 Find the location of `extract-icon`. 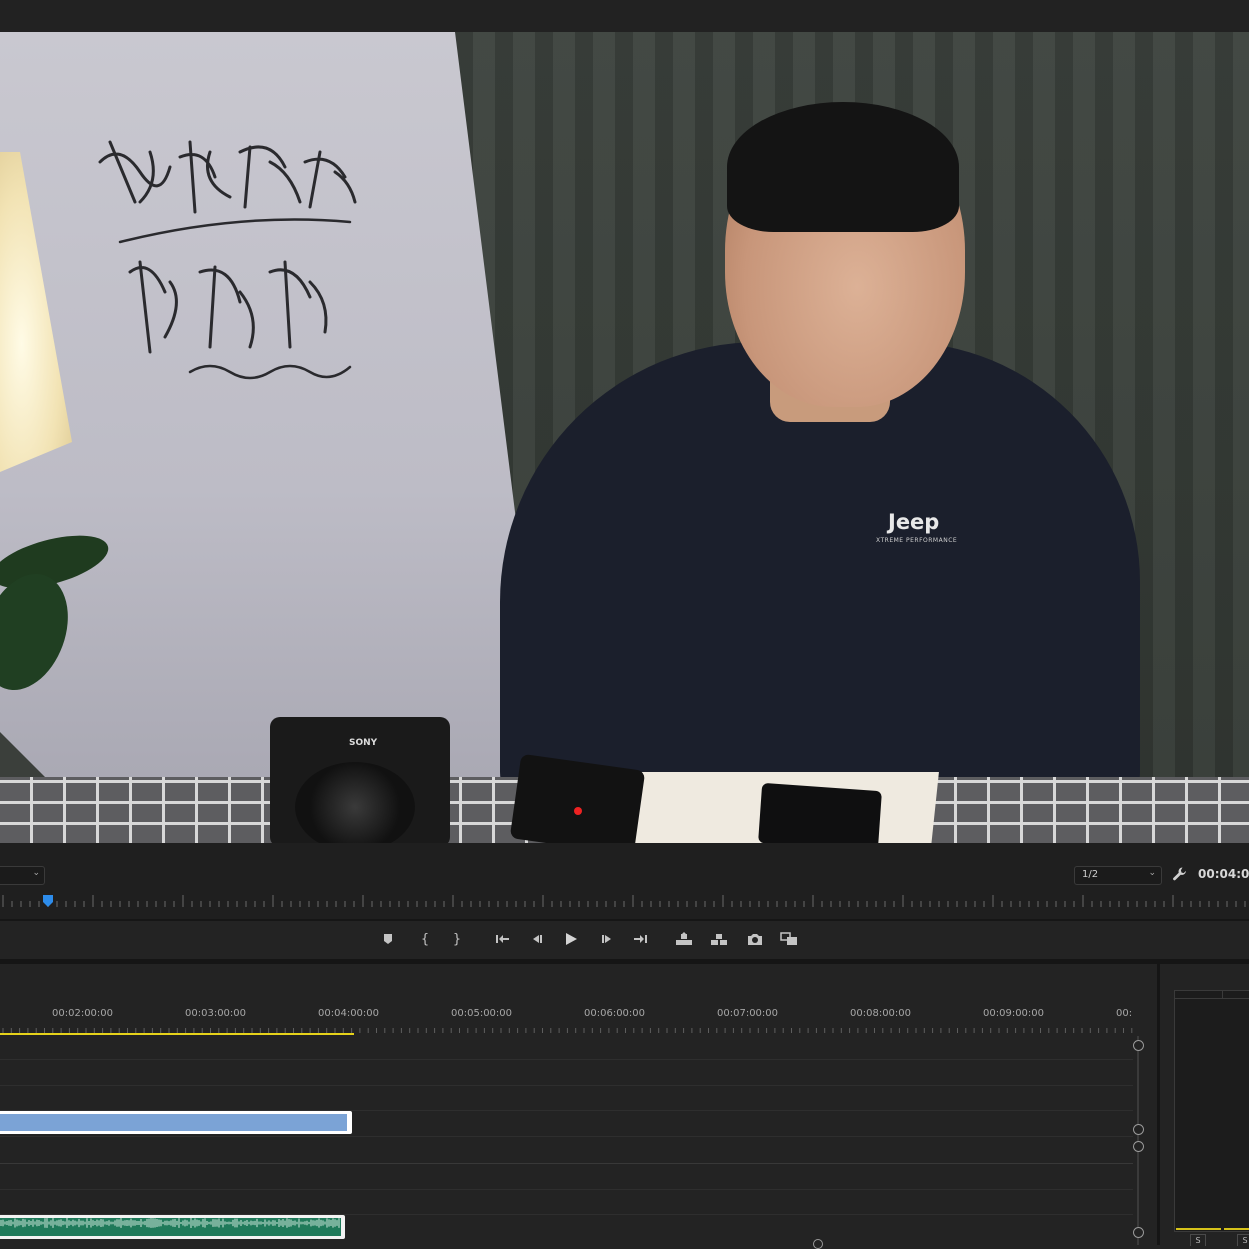

extract-icon is located at coordinates (719, 939).